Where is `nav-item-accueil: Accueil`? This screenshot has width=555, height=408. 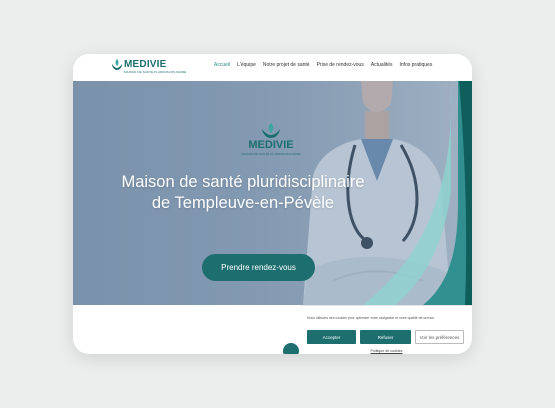 nav-item-accueil: Accueil is located at coordinates (222, 65).